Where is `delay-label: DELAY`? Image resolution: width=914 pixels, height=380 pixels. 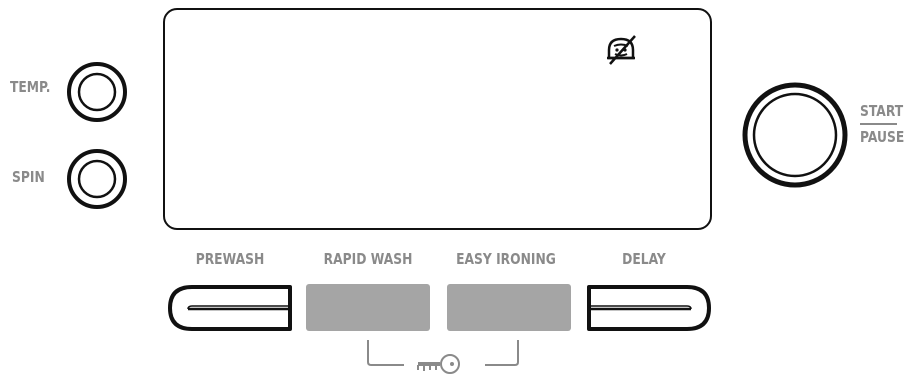 delay-label: DELAY is located at coordinates (644, 259).